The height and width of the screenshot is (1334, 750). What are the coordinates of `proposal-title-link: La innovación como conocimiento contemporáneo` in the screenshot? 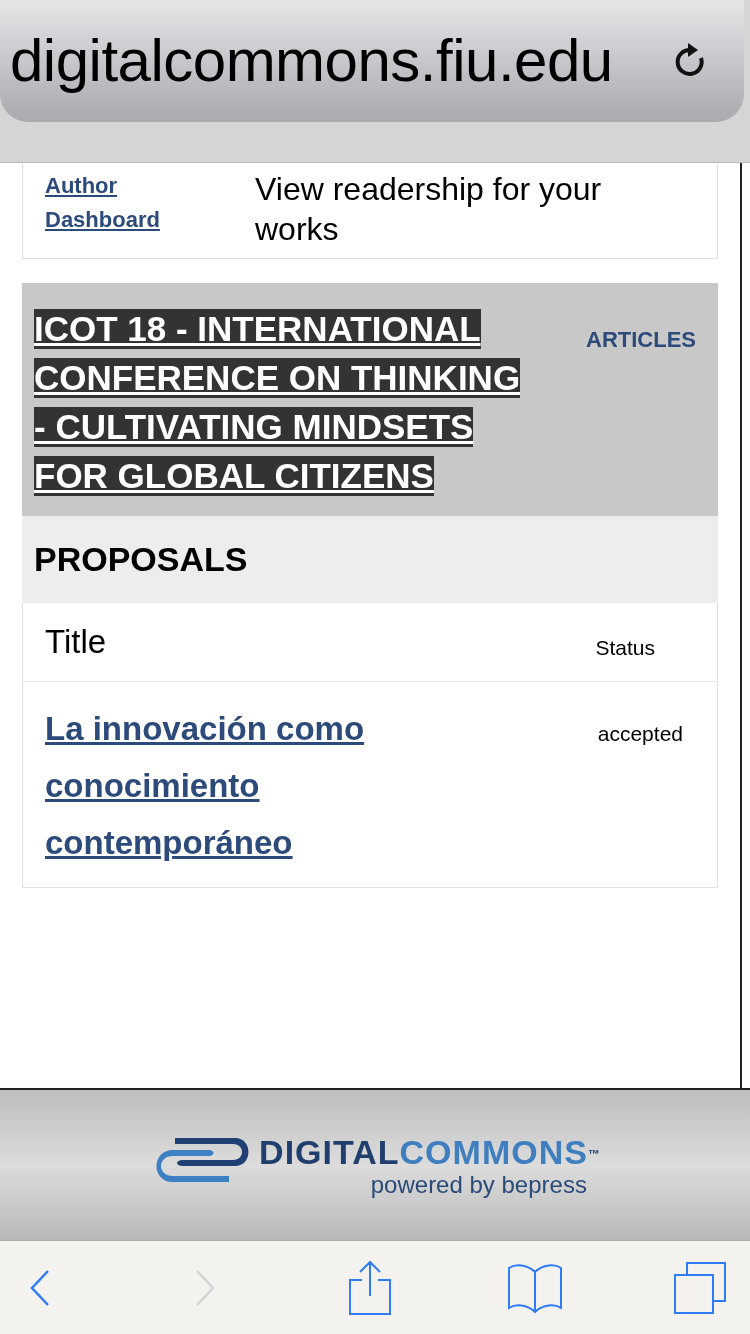 It's located at (245, 785).